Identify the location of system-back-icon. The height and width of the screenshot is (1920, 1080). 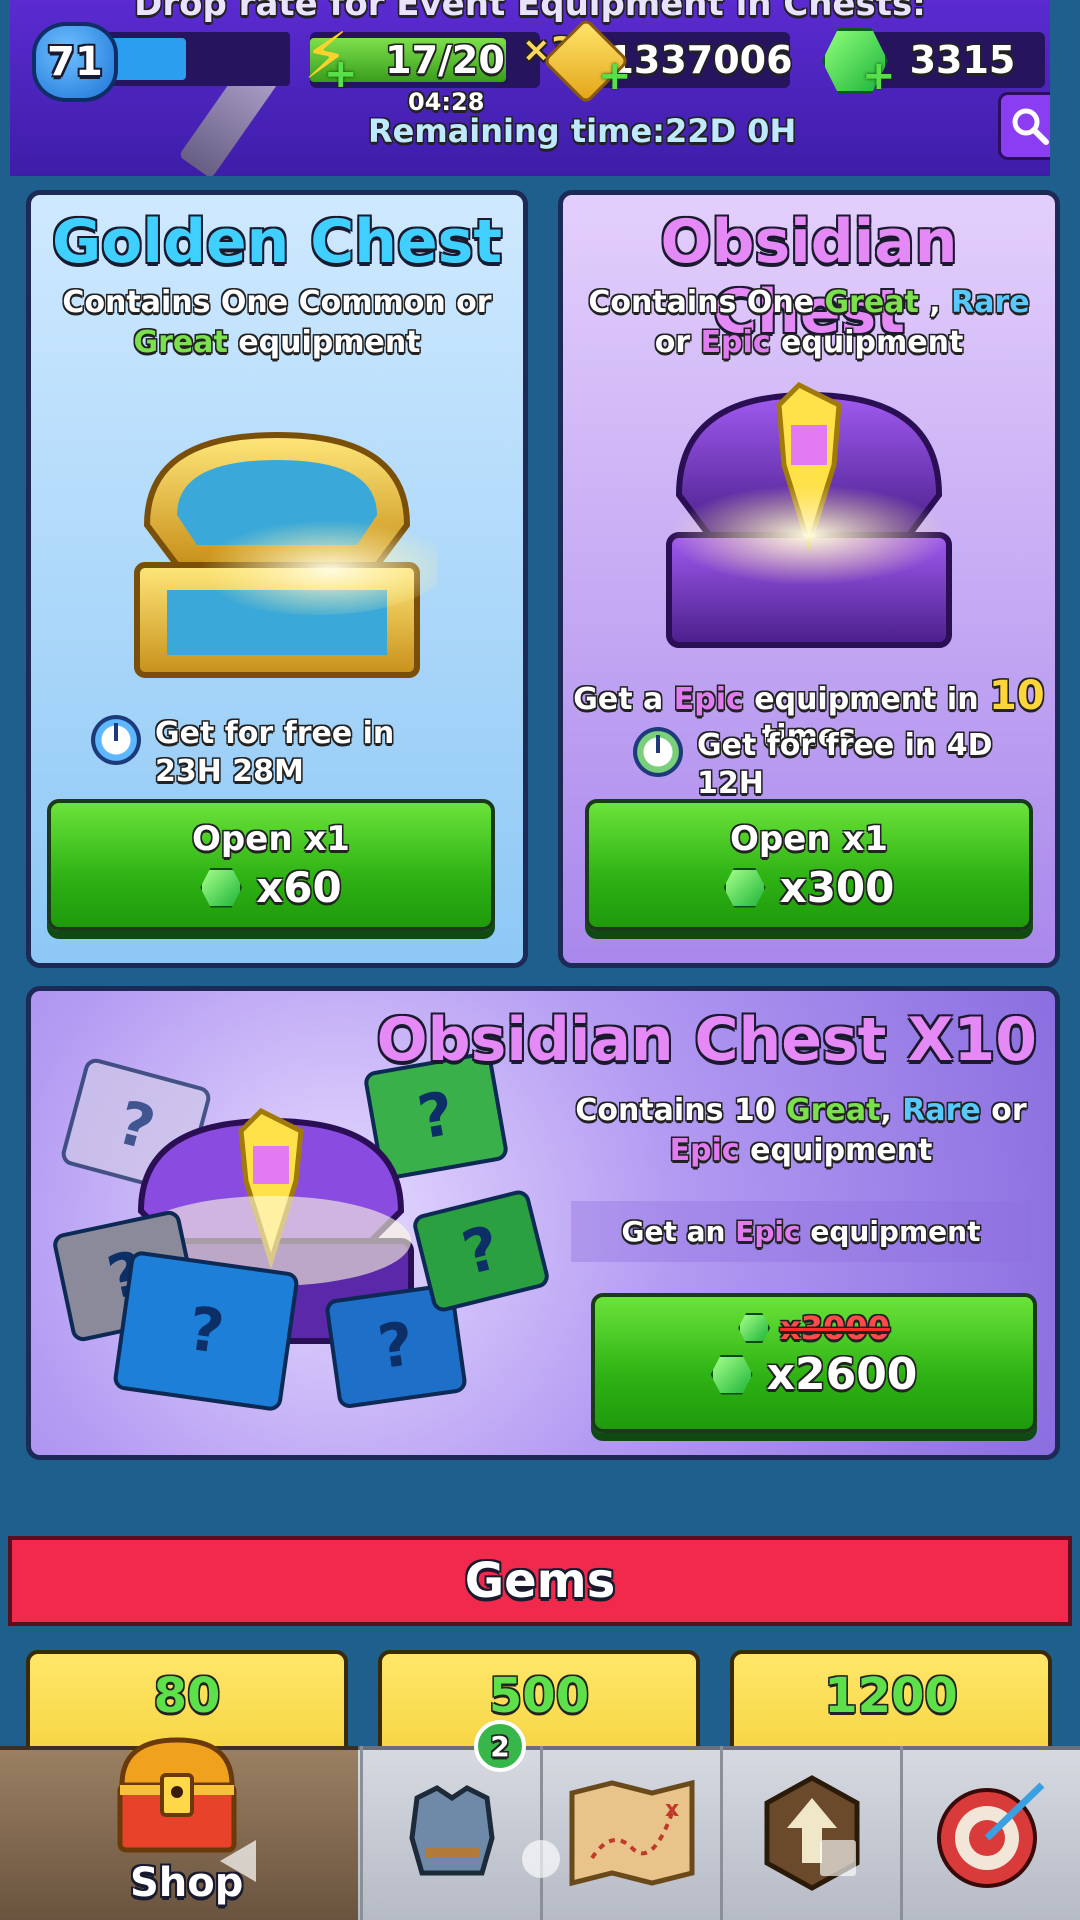
(238, 1861).